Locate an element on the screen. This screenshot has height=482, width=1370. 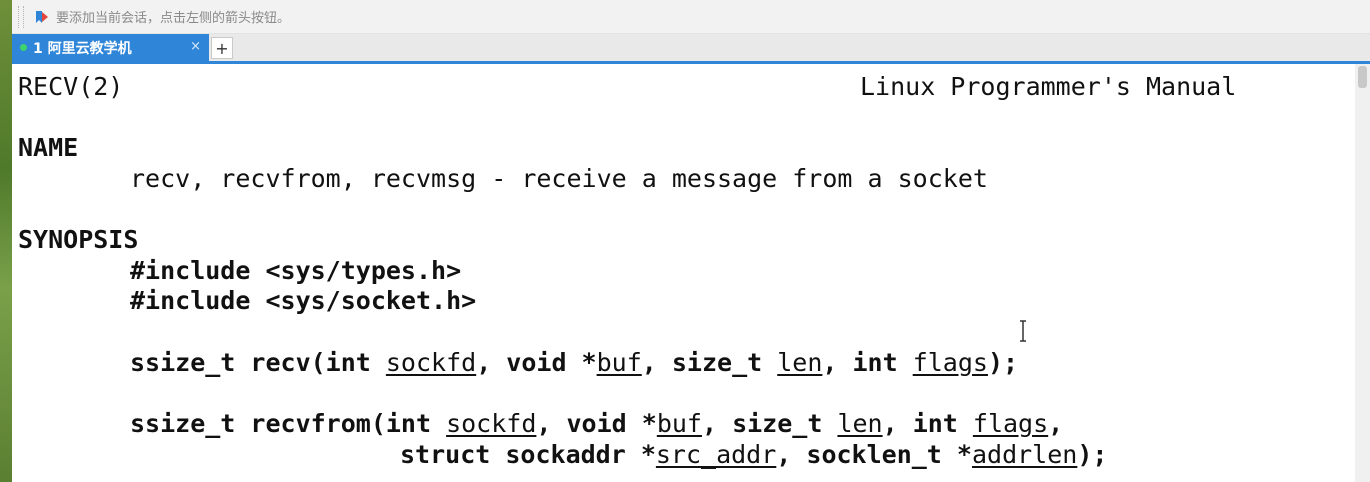
tab-session-1: 1 阿里云教学机 × is located at coordinates (110, 47).